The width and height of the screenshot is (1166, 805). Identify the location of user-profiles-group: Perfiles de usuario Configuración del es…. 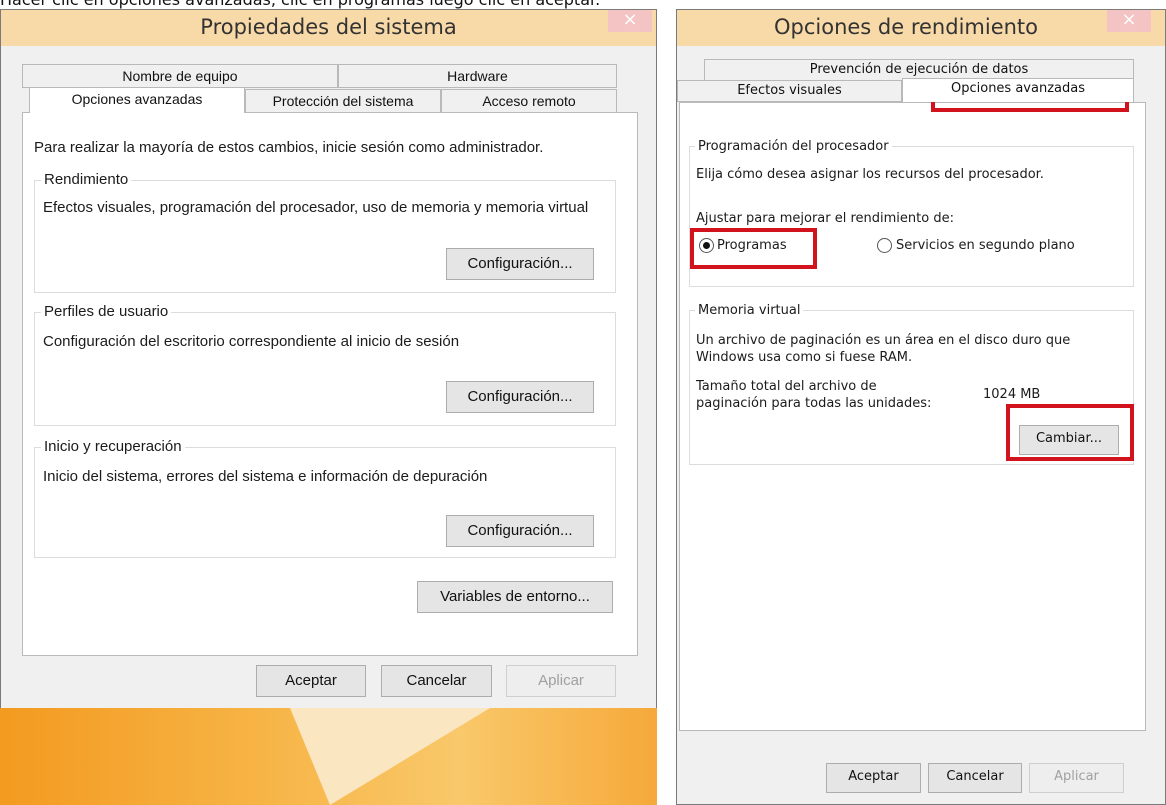
(325, 364).